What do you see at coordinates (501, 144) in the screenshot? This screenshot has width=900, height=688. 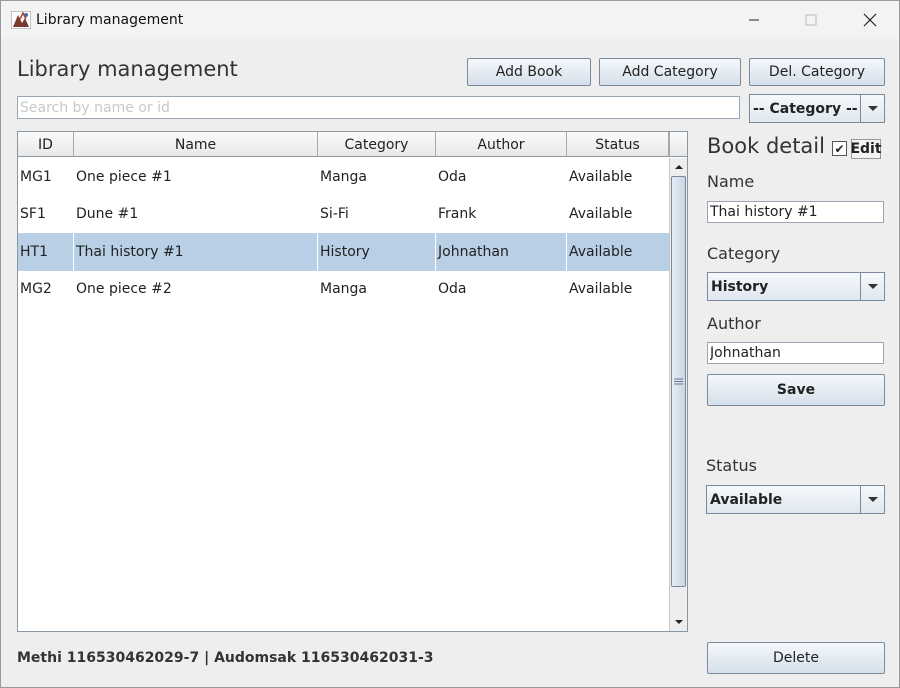 I see `column-header-author: Author` at bounding box center [501, 144].